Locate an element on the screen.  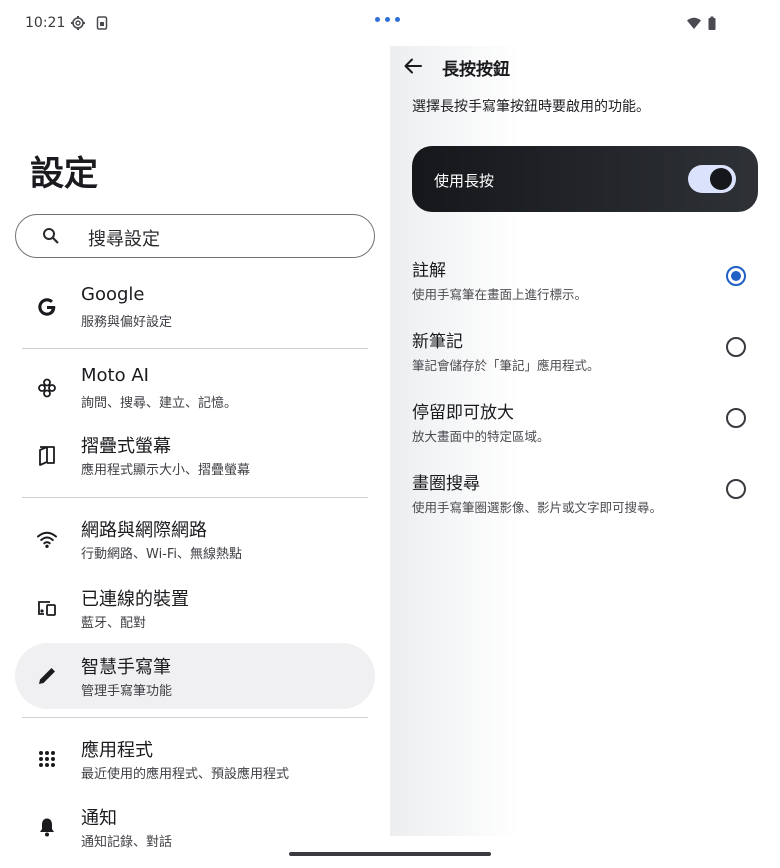
search-icon is located at coordinates (51, 236).